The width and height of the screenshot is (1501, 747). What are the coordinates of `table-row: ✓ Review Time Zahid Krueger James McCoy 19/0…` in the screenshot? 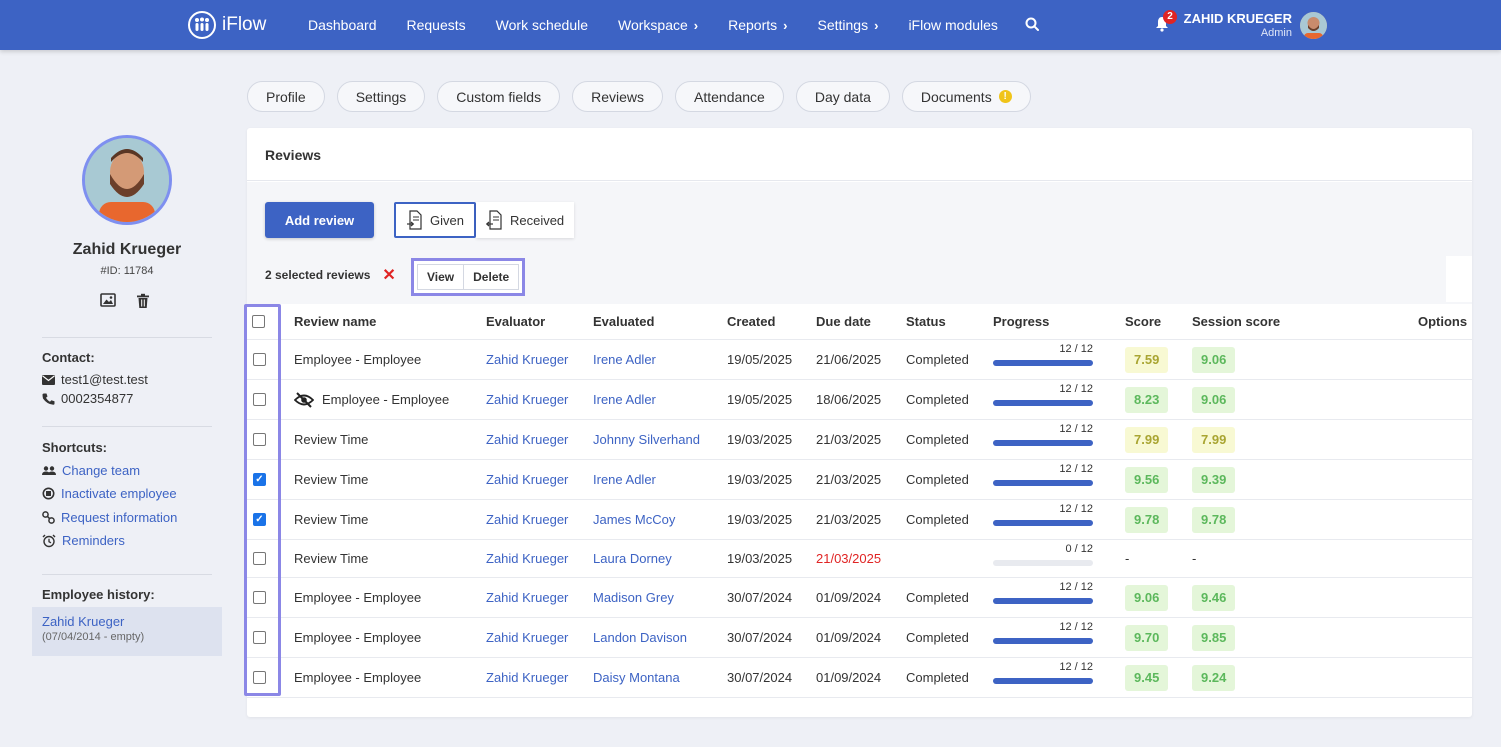 It's located at (859, 520).